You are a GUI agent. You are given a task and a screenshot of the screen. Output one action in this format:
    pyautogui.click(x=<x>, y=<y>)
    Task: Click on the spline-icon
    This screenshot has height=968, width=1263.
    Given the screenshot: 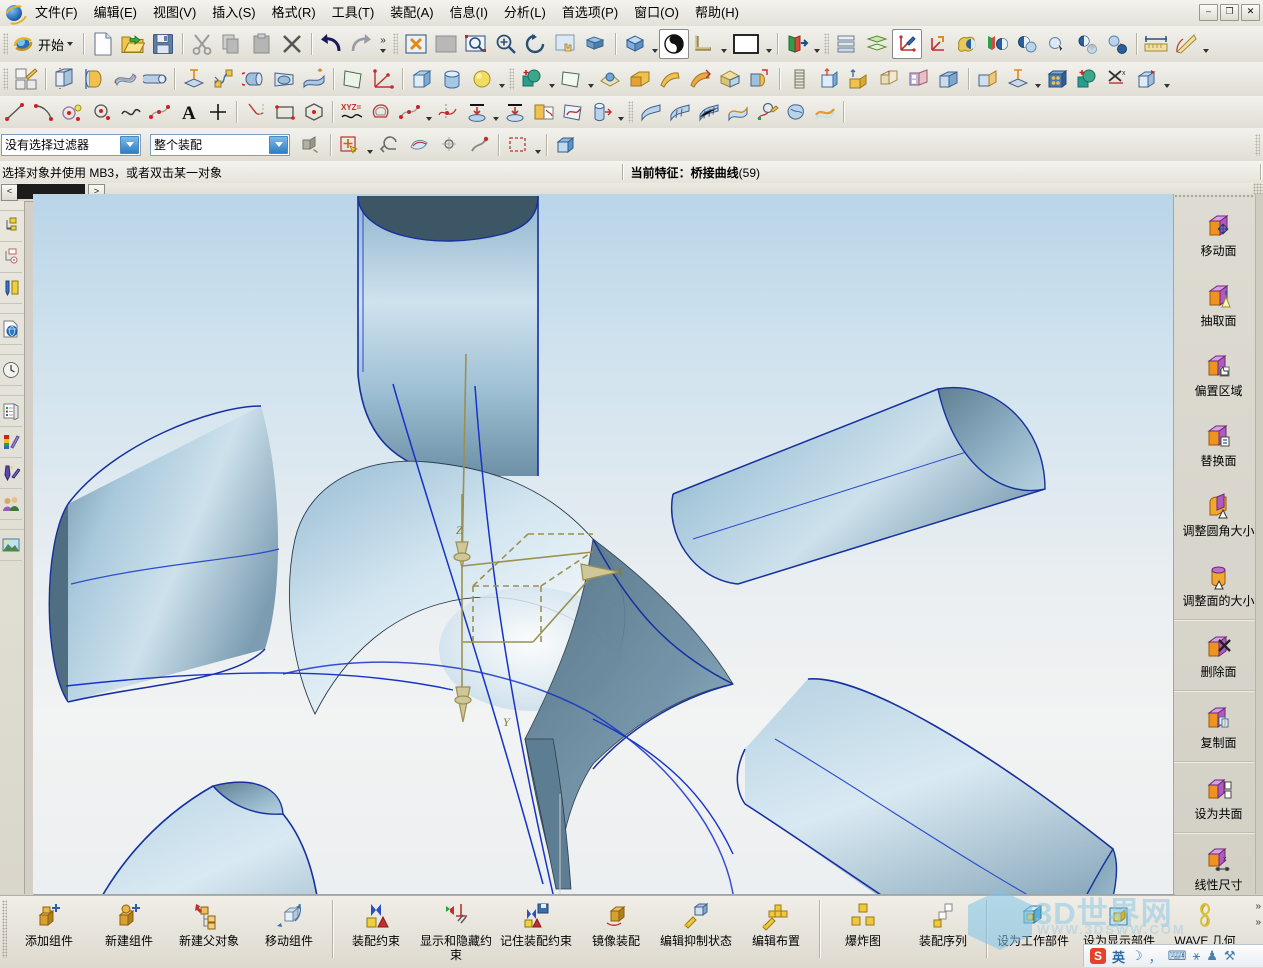 What is the action you would take?
    pyautogui.click(x=130, y=112)
    